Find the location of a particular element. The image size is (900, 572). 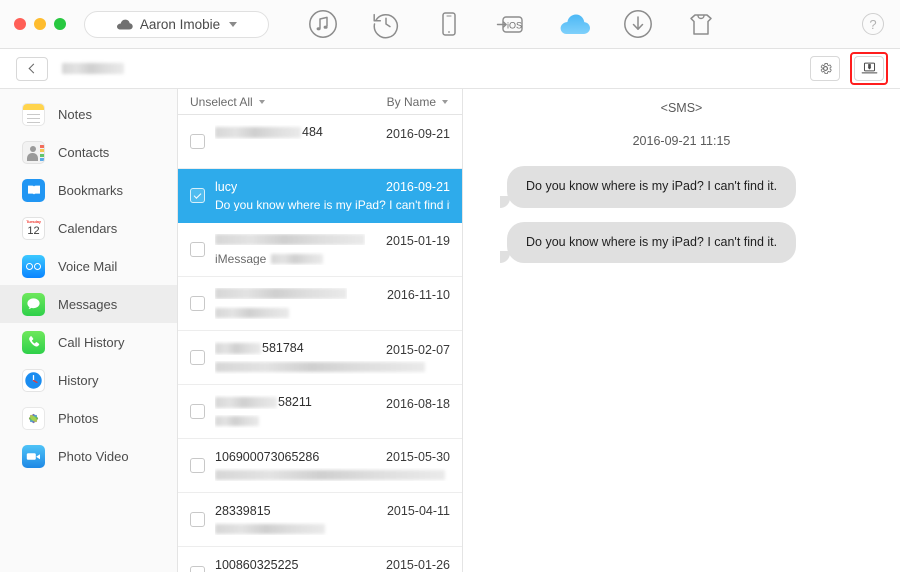

row-date: 2016-11-10 is located at coordinates (418, 295).